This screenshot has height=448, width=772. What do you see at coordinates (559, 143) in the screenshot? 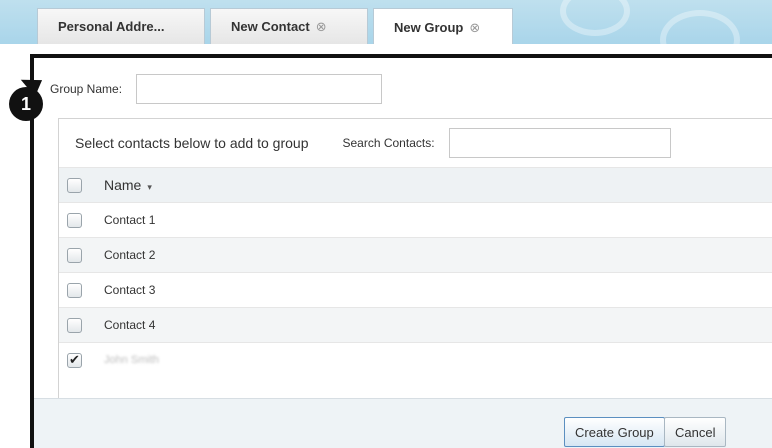
I see `search-contacts-input` at bounding box center [559, 143].